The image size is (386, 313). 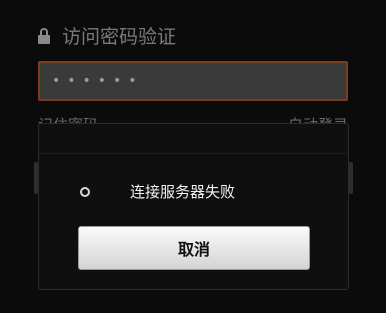 What do you see at coordinates (119, 37) in the screenshot?
I see `page-title: 访问密码验证` at bounding box center [119, 37].